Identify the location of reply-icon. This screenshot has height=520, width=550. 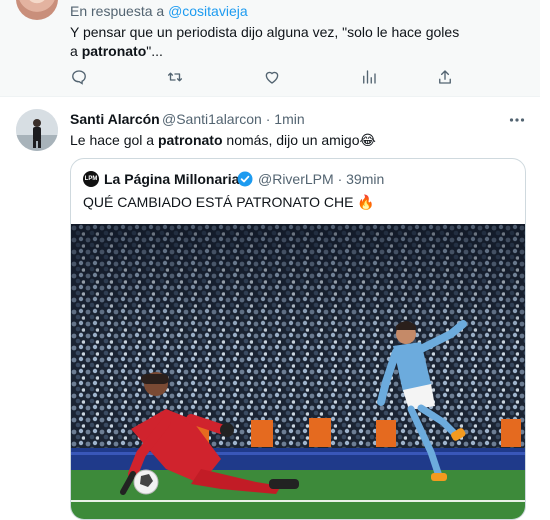
(79, 77).